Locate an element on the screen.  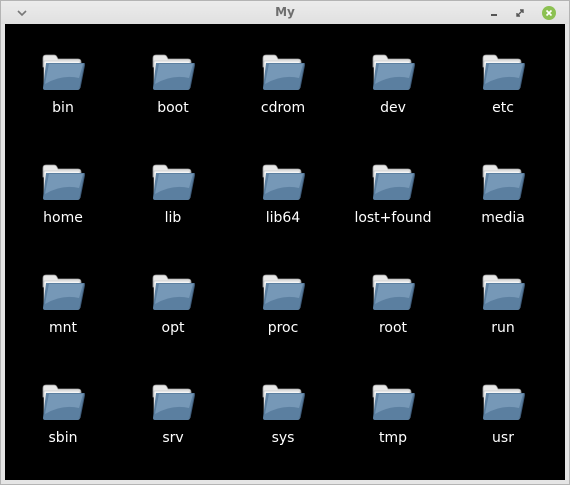
folder-label: lib64 is located at coordinates (283, 218).